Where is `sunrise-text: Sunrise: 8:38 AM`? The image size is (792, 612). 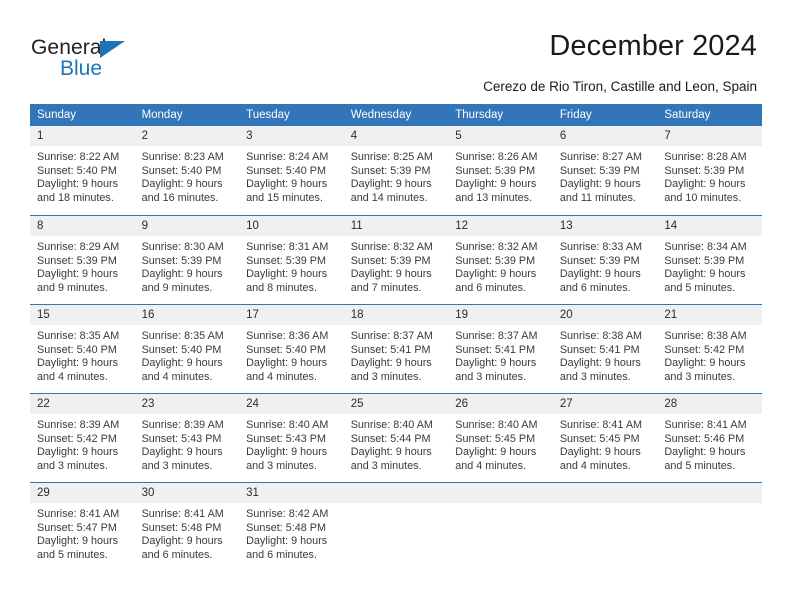
sunrise-text: Sunrise: 8:38 AM is located at coordinates (601, 336).